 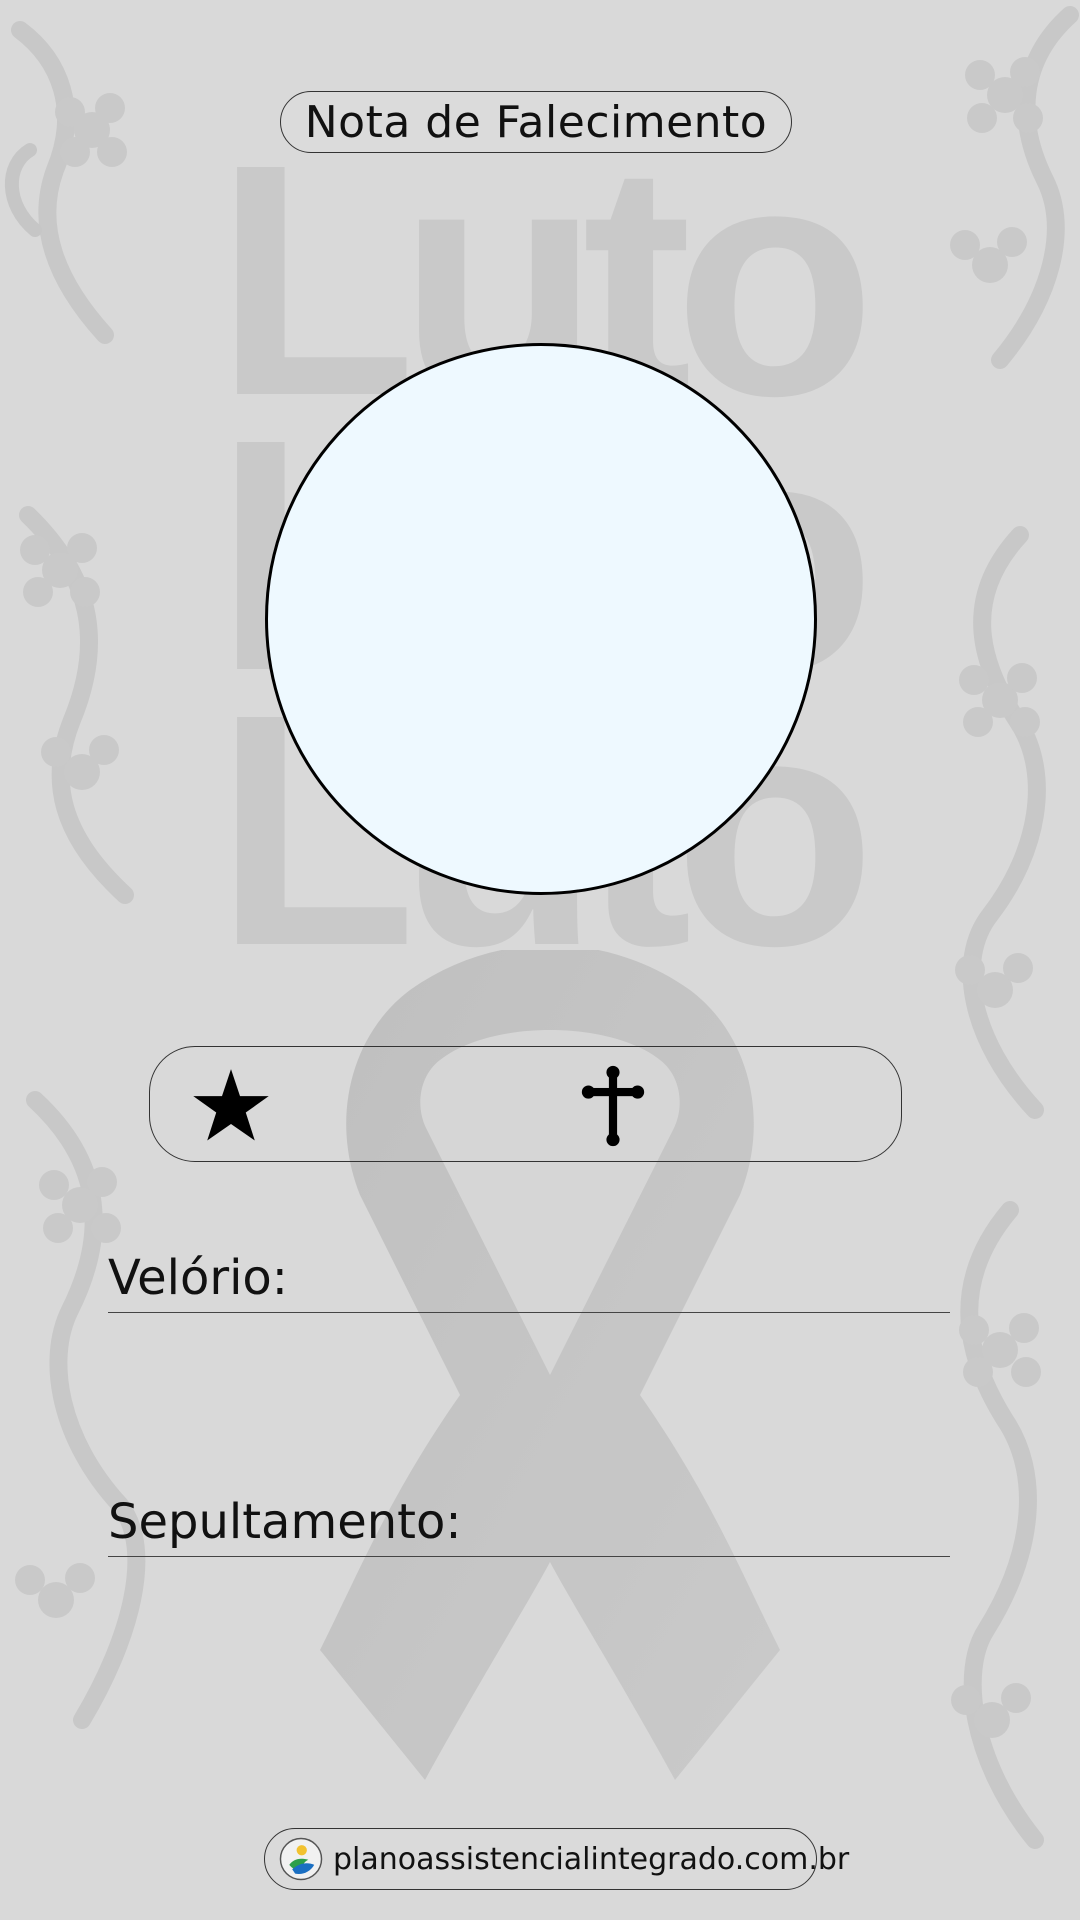 I want to click on birth-death-pill, so click(x=525, y=1104).